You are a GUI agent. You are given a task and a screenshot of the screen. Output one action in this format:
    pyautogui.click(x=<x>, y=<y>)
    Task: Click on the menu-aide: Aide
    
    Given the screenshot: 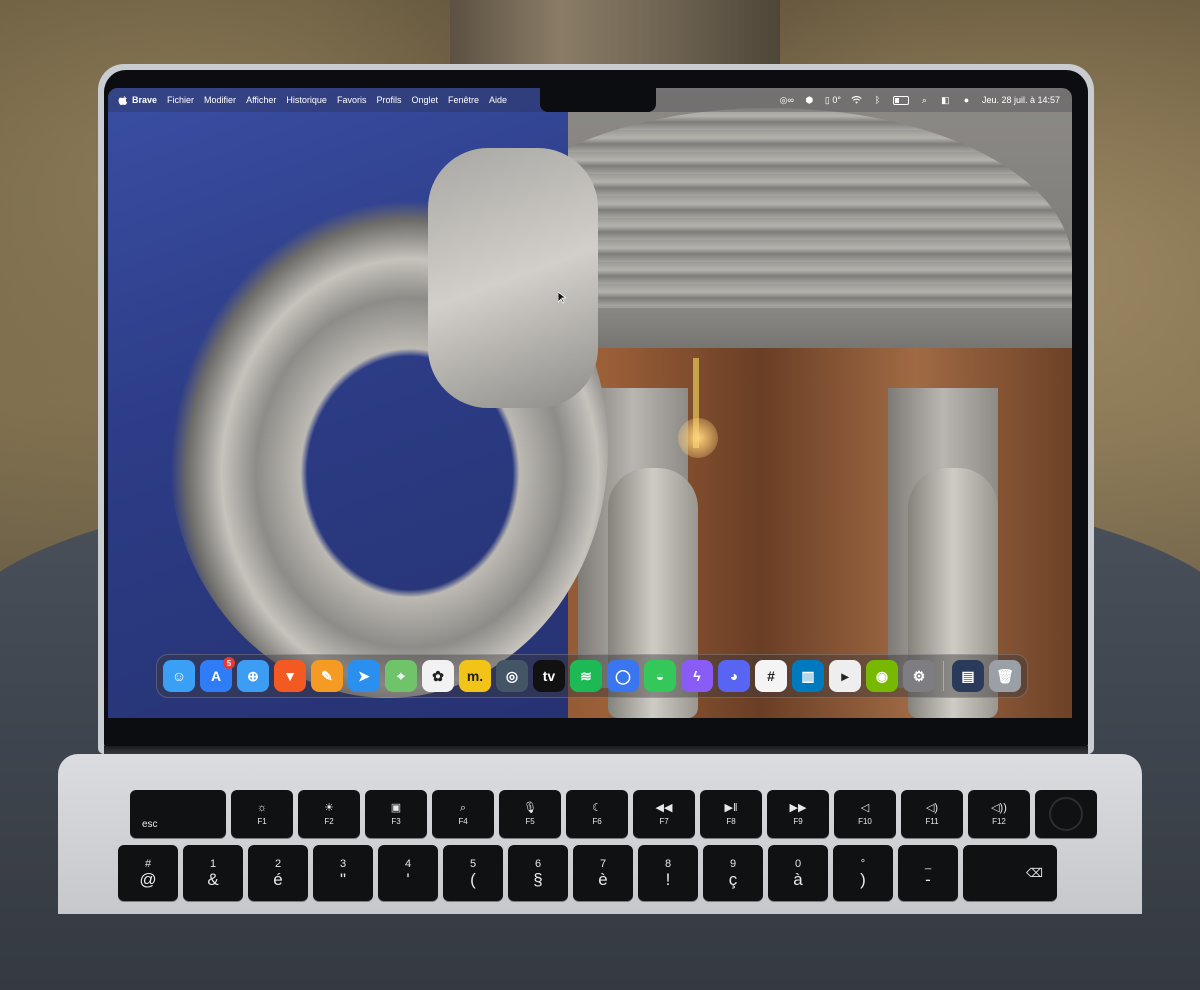 What is the action you would take?
    pyautogui.click(x=498, y=100)
    